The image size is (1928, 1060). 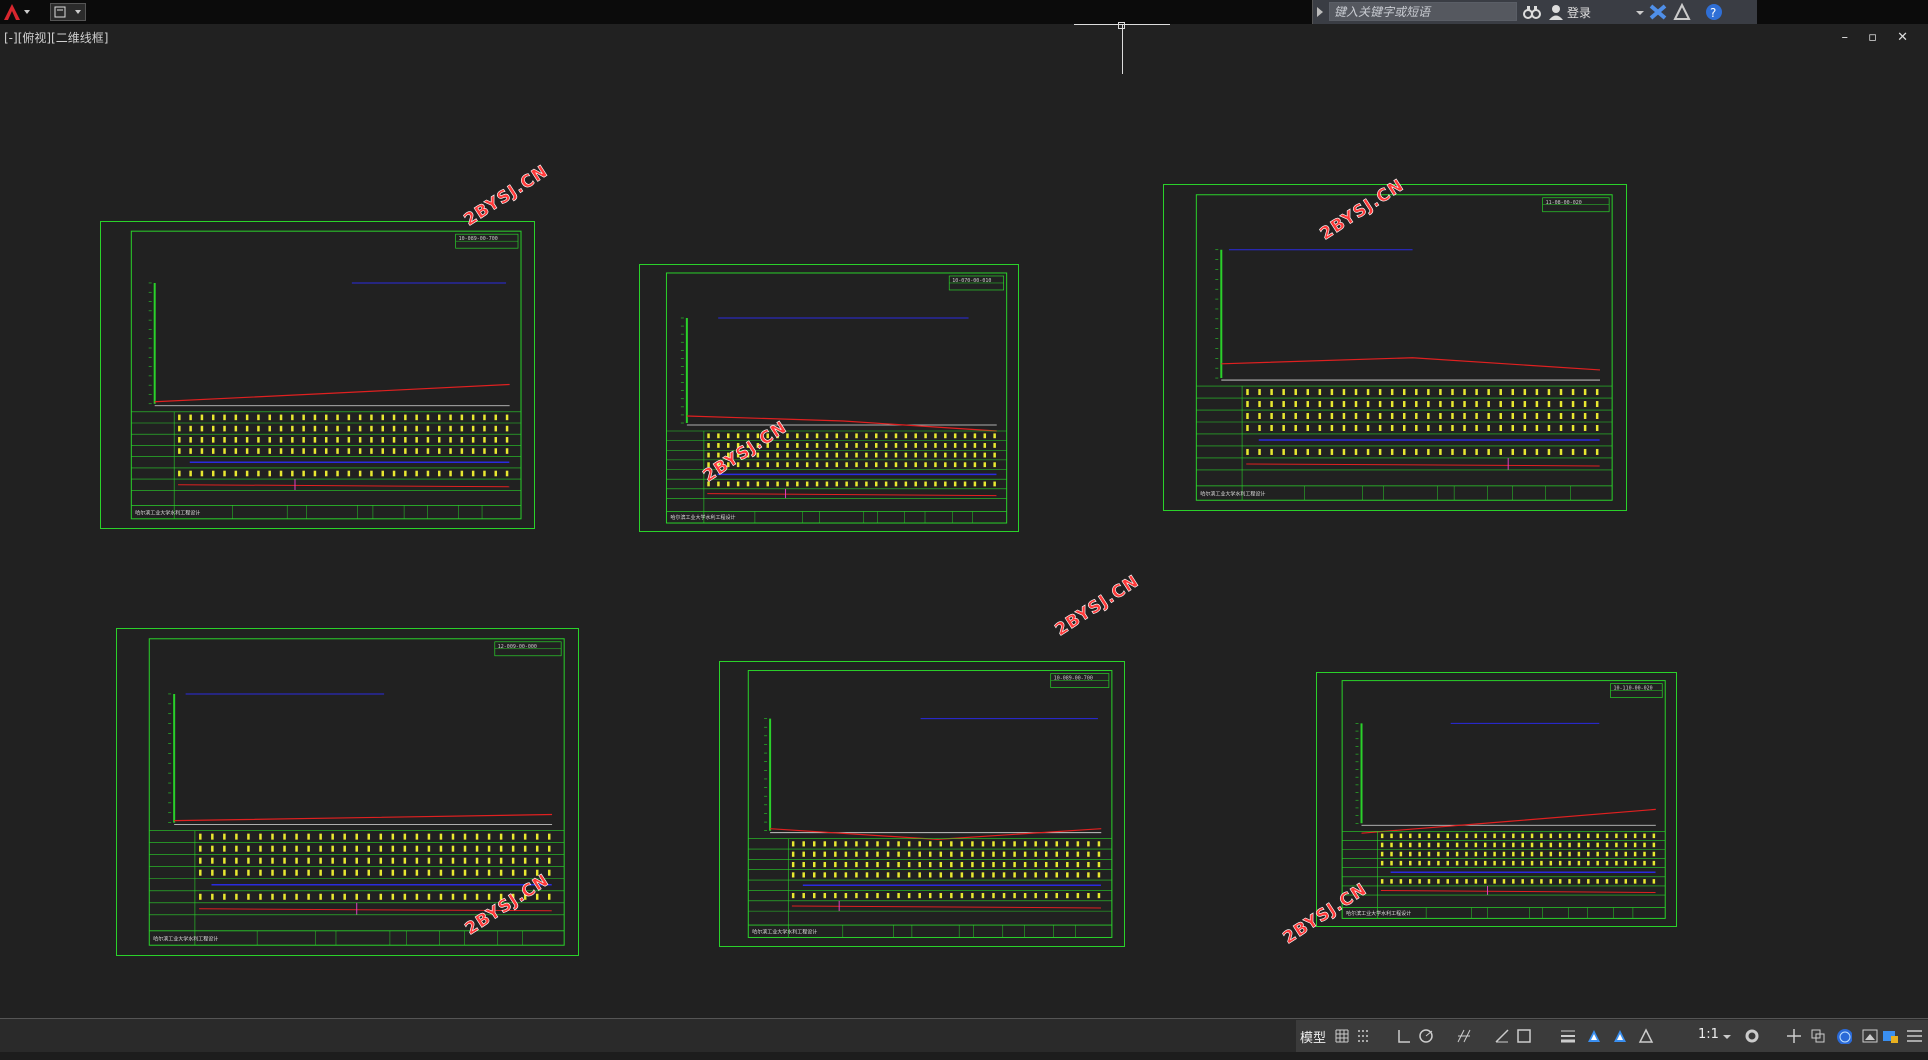 I want to click on sheet-title-code: 10-070-00-010, so click(x=971, y=281).